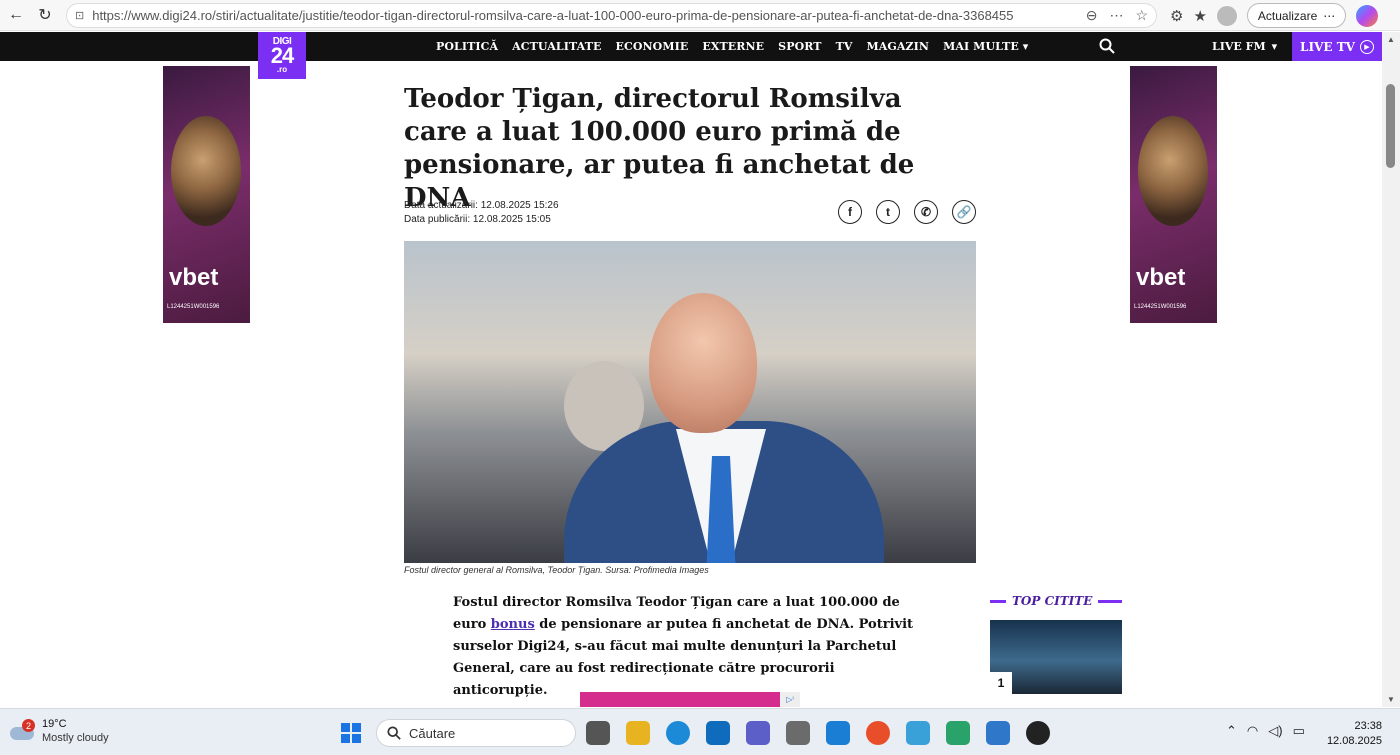 The height and width of the screenshot is (755, 1400). I want to click on windows-start-icon, so click(351, 733).